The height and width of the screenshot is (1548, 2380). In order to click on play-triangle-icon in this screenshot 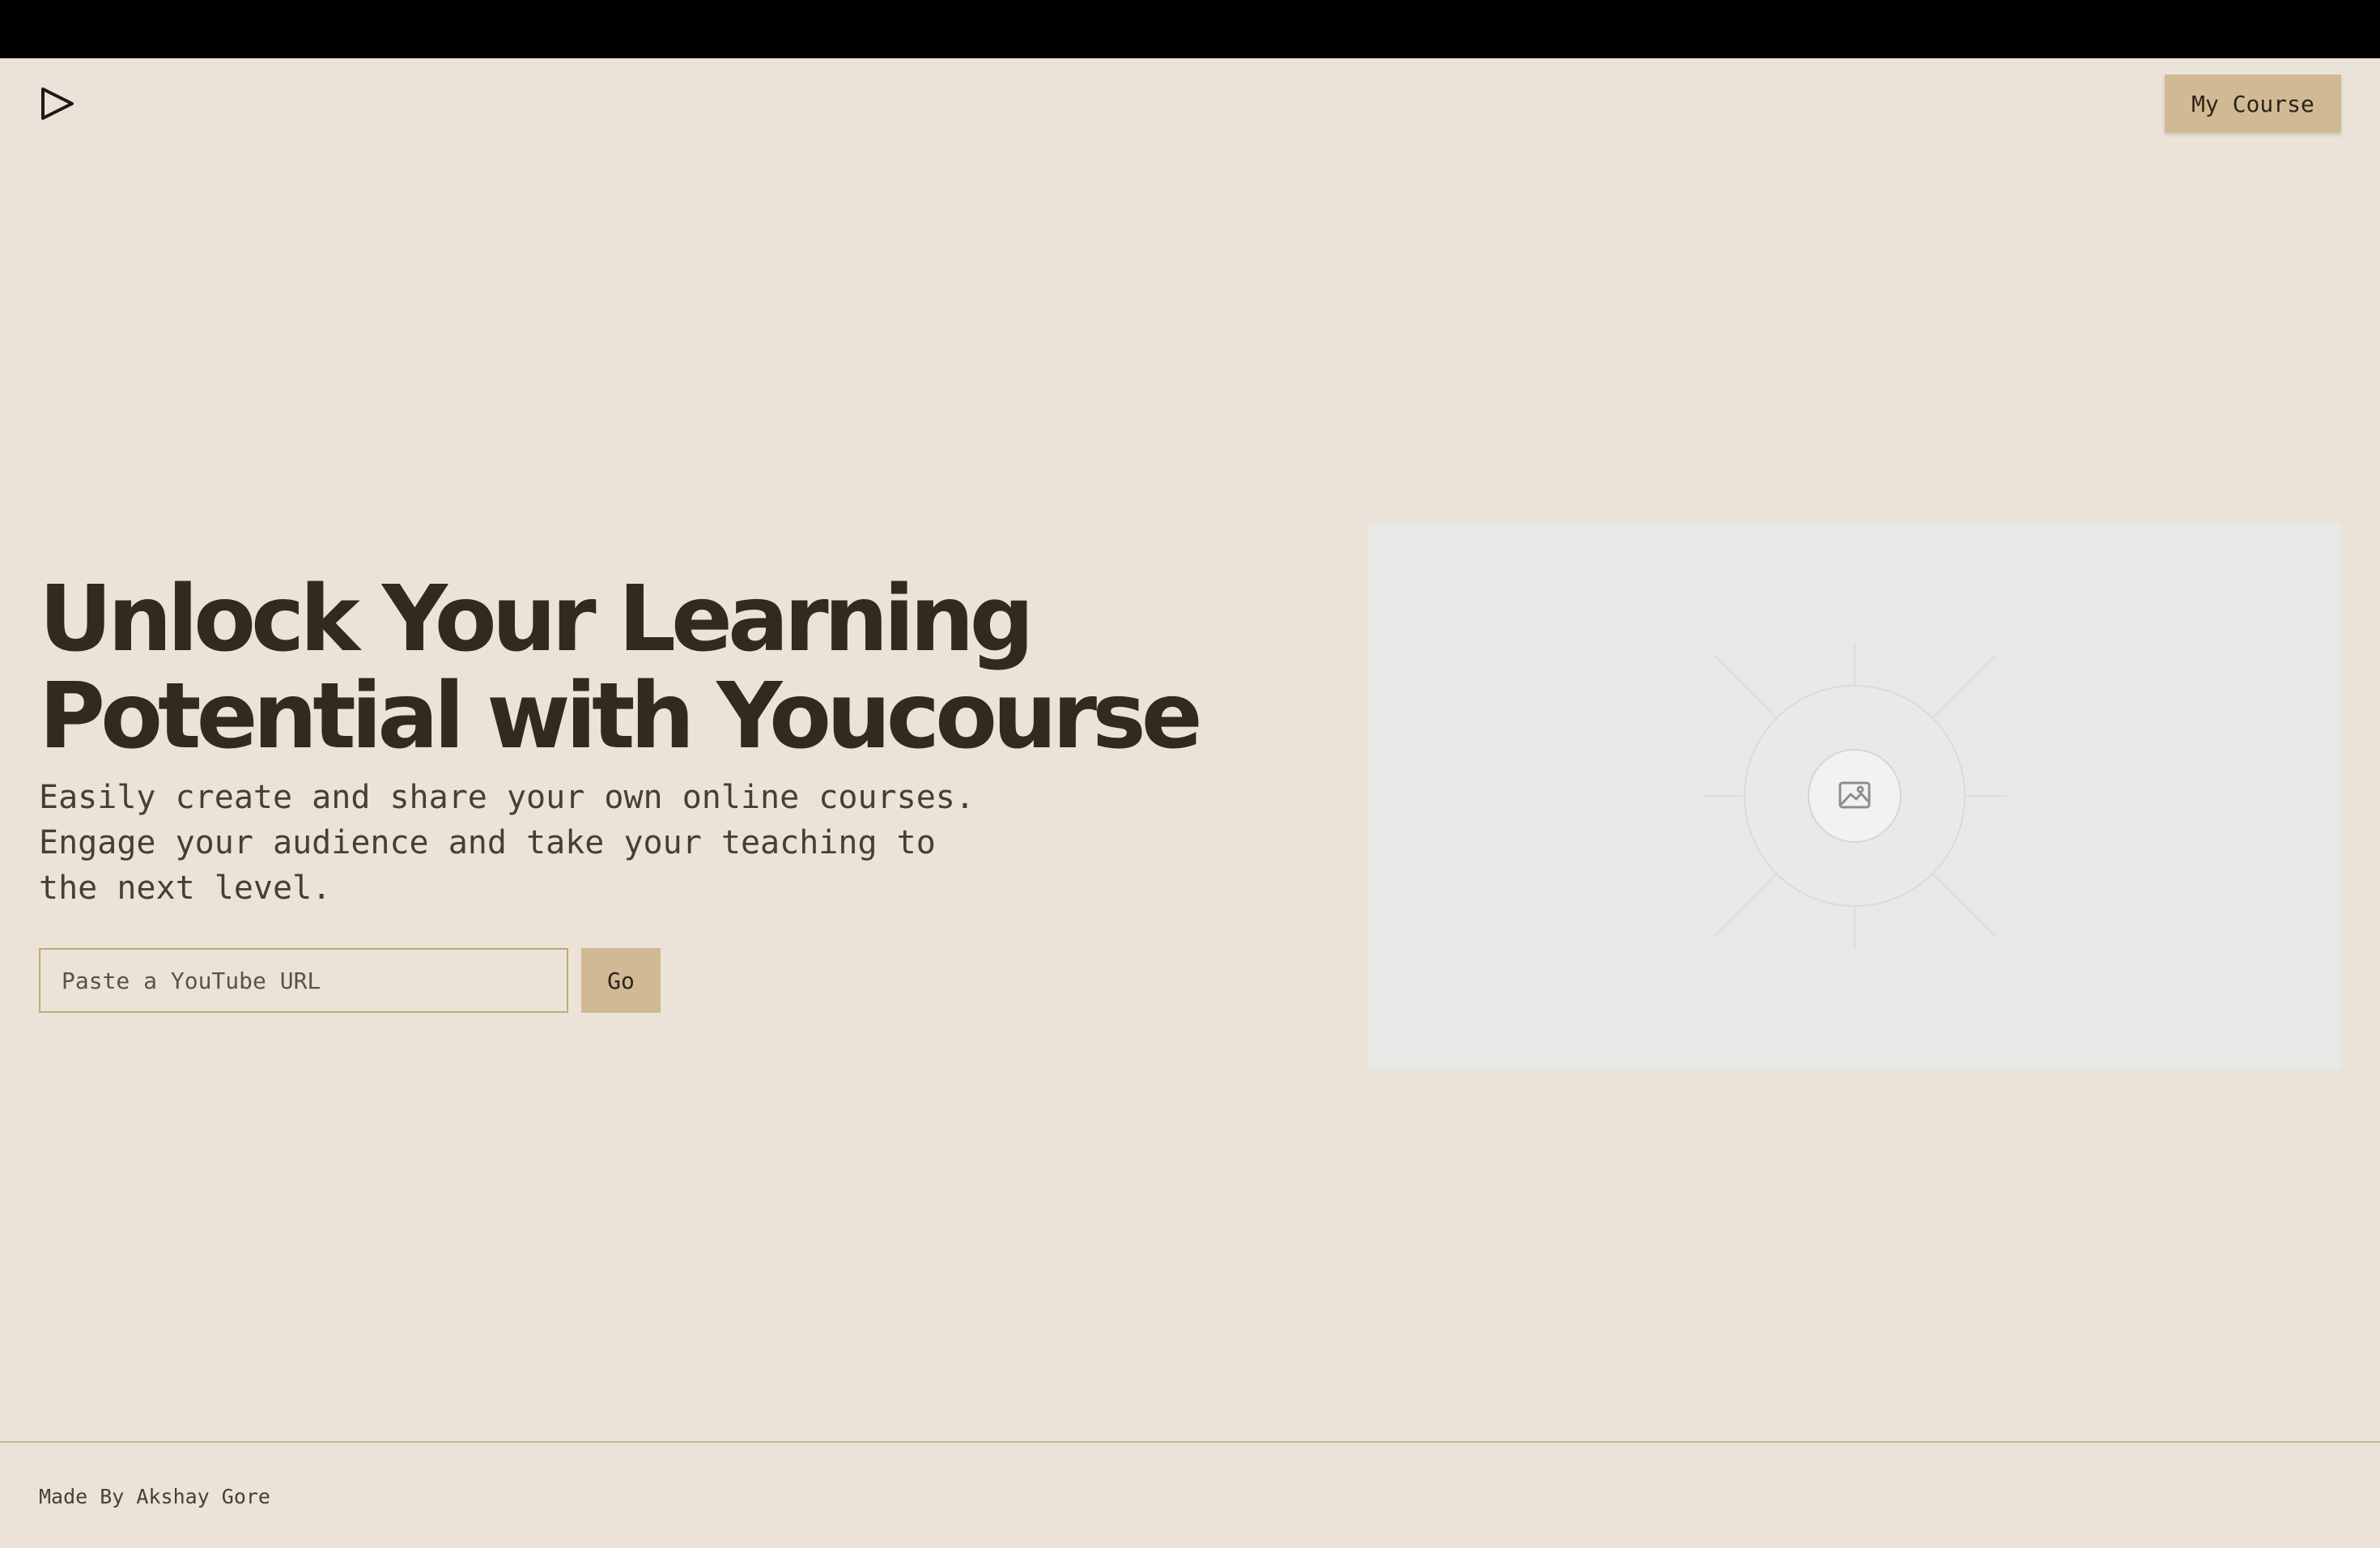, I will do `click(57, 104)`.